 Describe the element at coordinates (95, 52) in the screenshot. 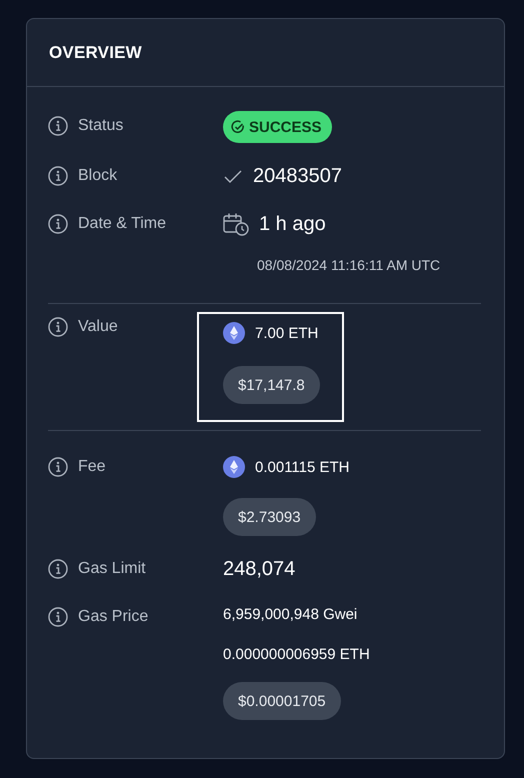

I see `card-title: OVERVIEW` at that location.